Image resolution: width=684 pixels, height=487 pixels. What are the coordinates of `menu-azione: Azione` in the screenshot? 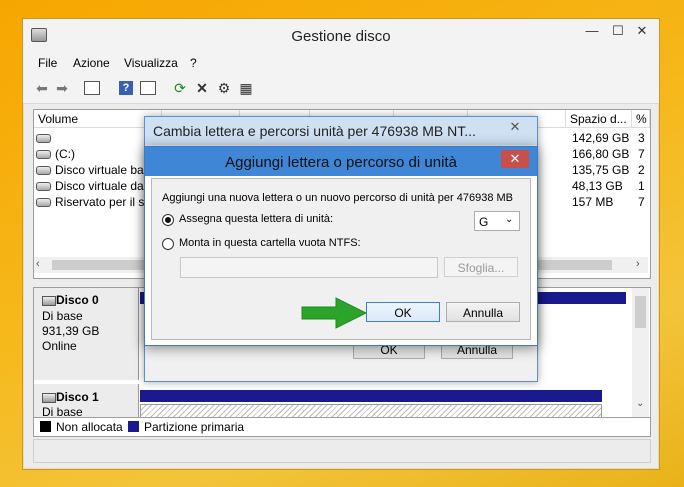 It's located at (91, 63).